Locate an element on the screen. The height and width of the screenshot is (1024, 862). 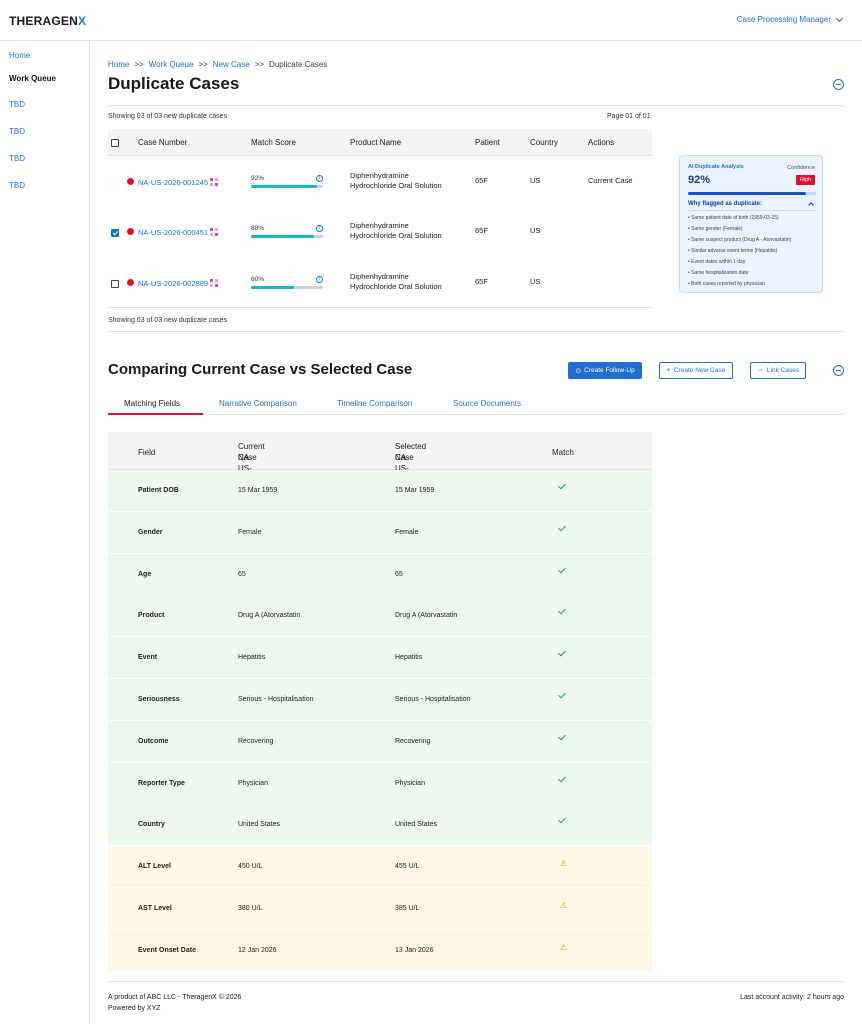
match-score-bar is located at coordinates (287, 236).